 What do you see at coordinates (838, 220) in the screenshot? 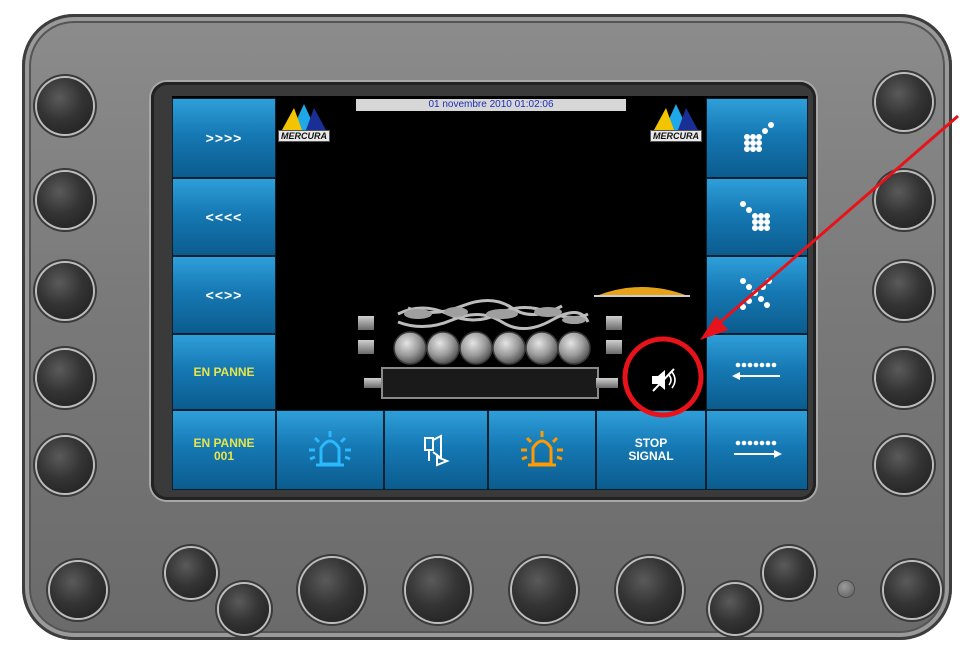
I see `annotation-arrow-line` at bounding box center [838, 220].